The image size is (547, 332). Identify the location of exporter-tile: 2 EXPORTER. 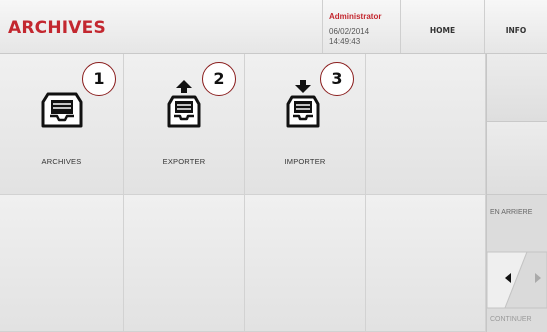
(184, 124).